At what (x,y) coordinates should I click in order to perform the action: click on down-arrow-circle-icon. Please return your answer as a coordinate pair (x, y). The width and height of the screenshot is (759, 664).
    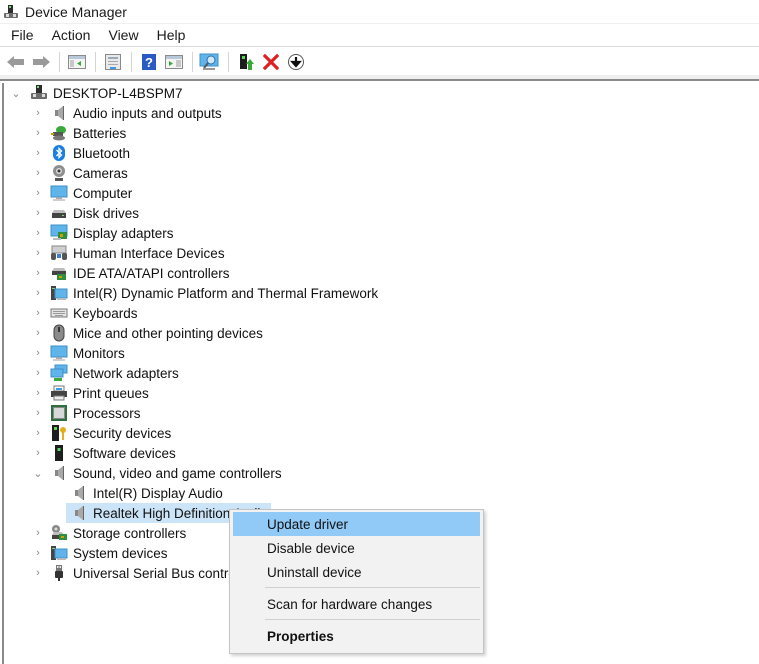
    Looking at the image, I should click on (296, 61).